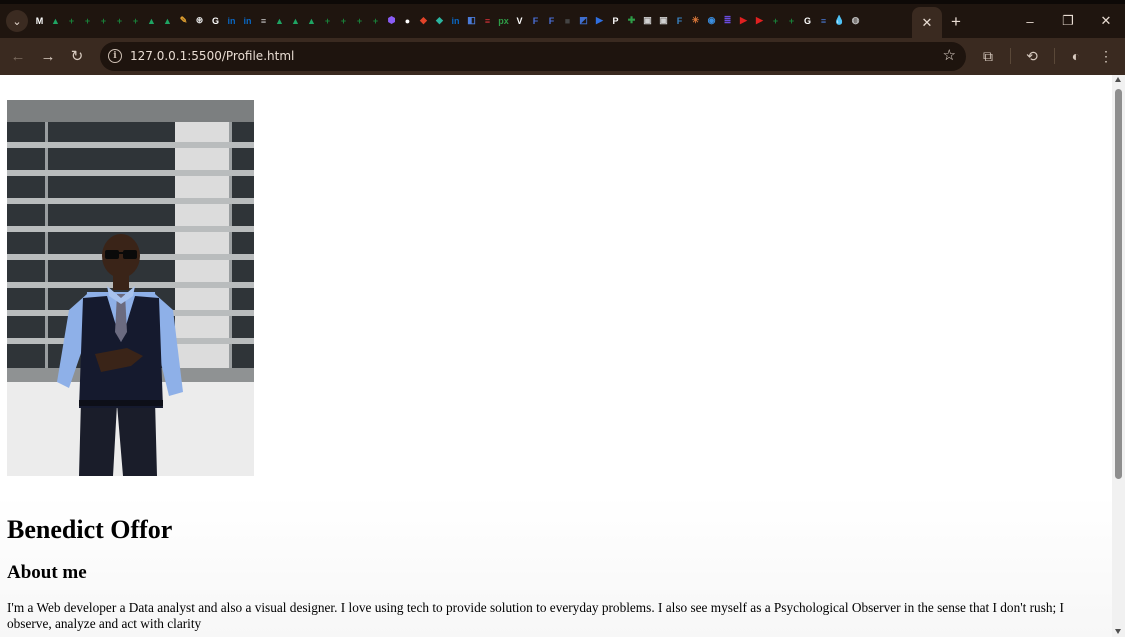 This screenshot has height=637, width=1125. I want to click on reload-icon: ↻, so click(77, 56).